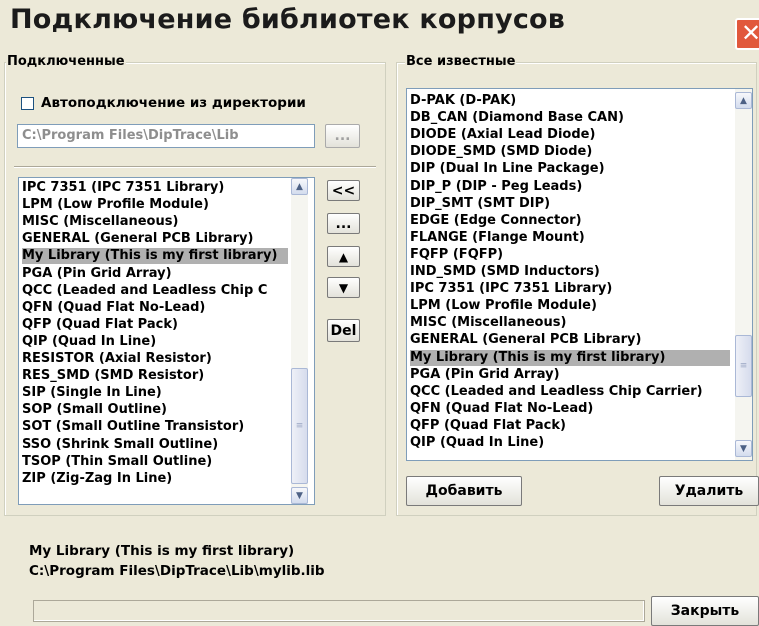 This screenshot has height=626, width=759. What do you see at coordinates (749, 33) in the screenshot?
I see `close-icon: ✕` at bounding box center [749, 33].